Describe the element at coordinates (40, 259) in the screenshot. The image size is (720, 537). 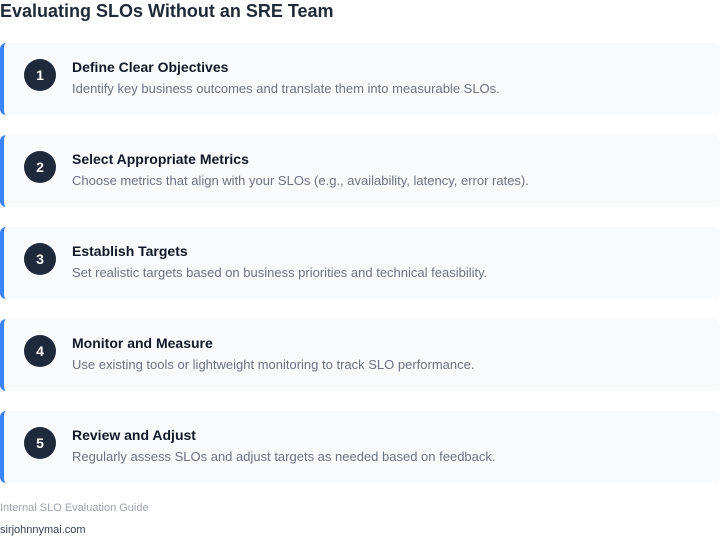
I see `step-number-badge: 3` at that location.